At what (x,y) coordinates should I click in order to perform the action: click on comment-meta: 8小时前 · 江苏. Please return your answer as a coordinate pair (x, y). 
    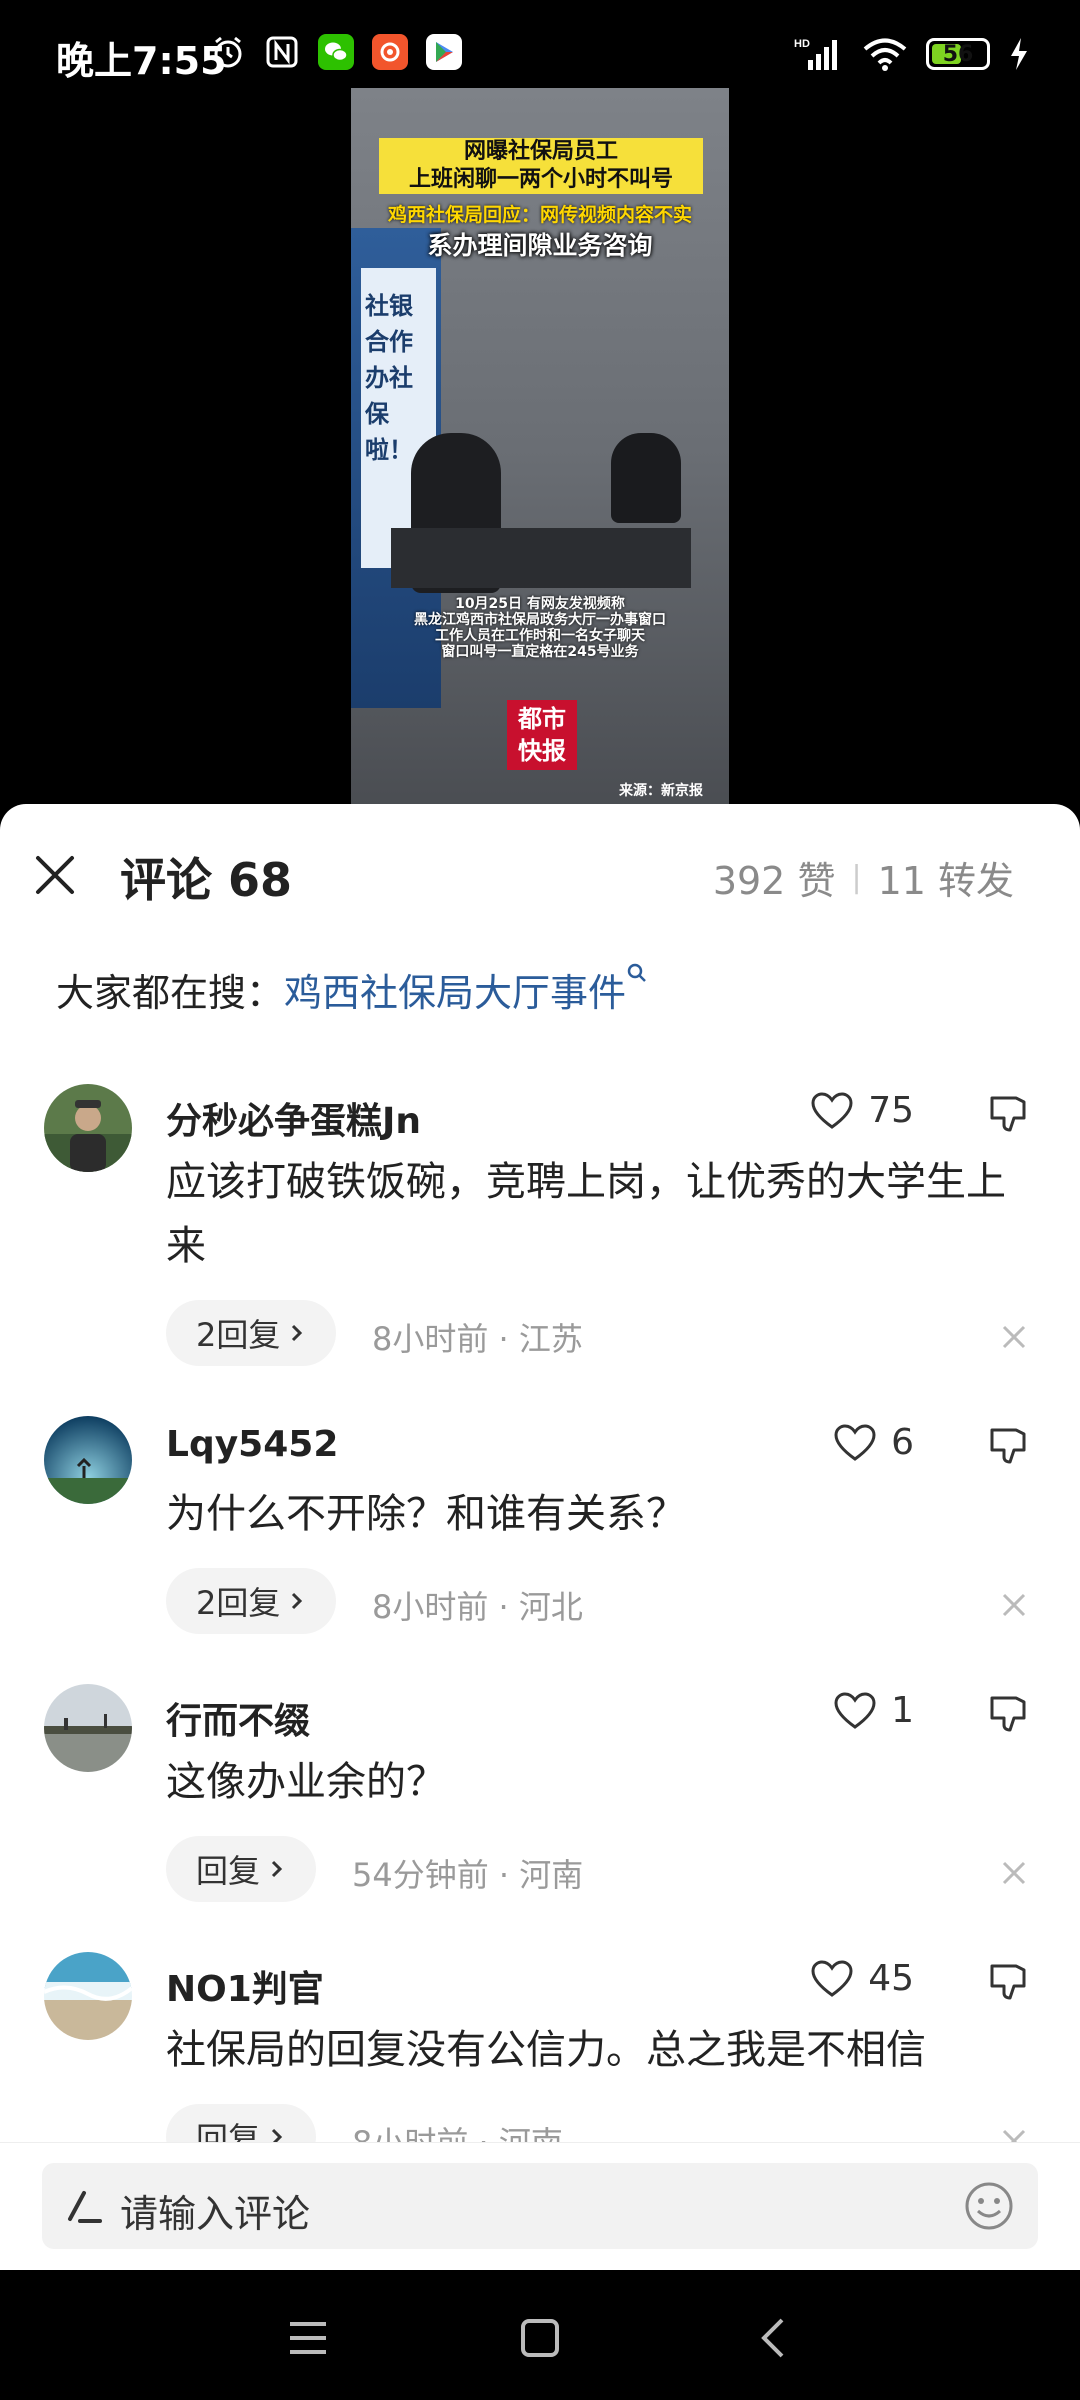
    Looking at the image, I should click on (477, 1339).